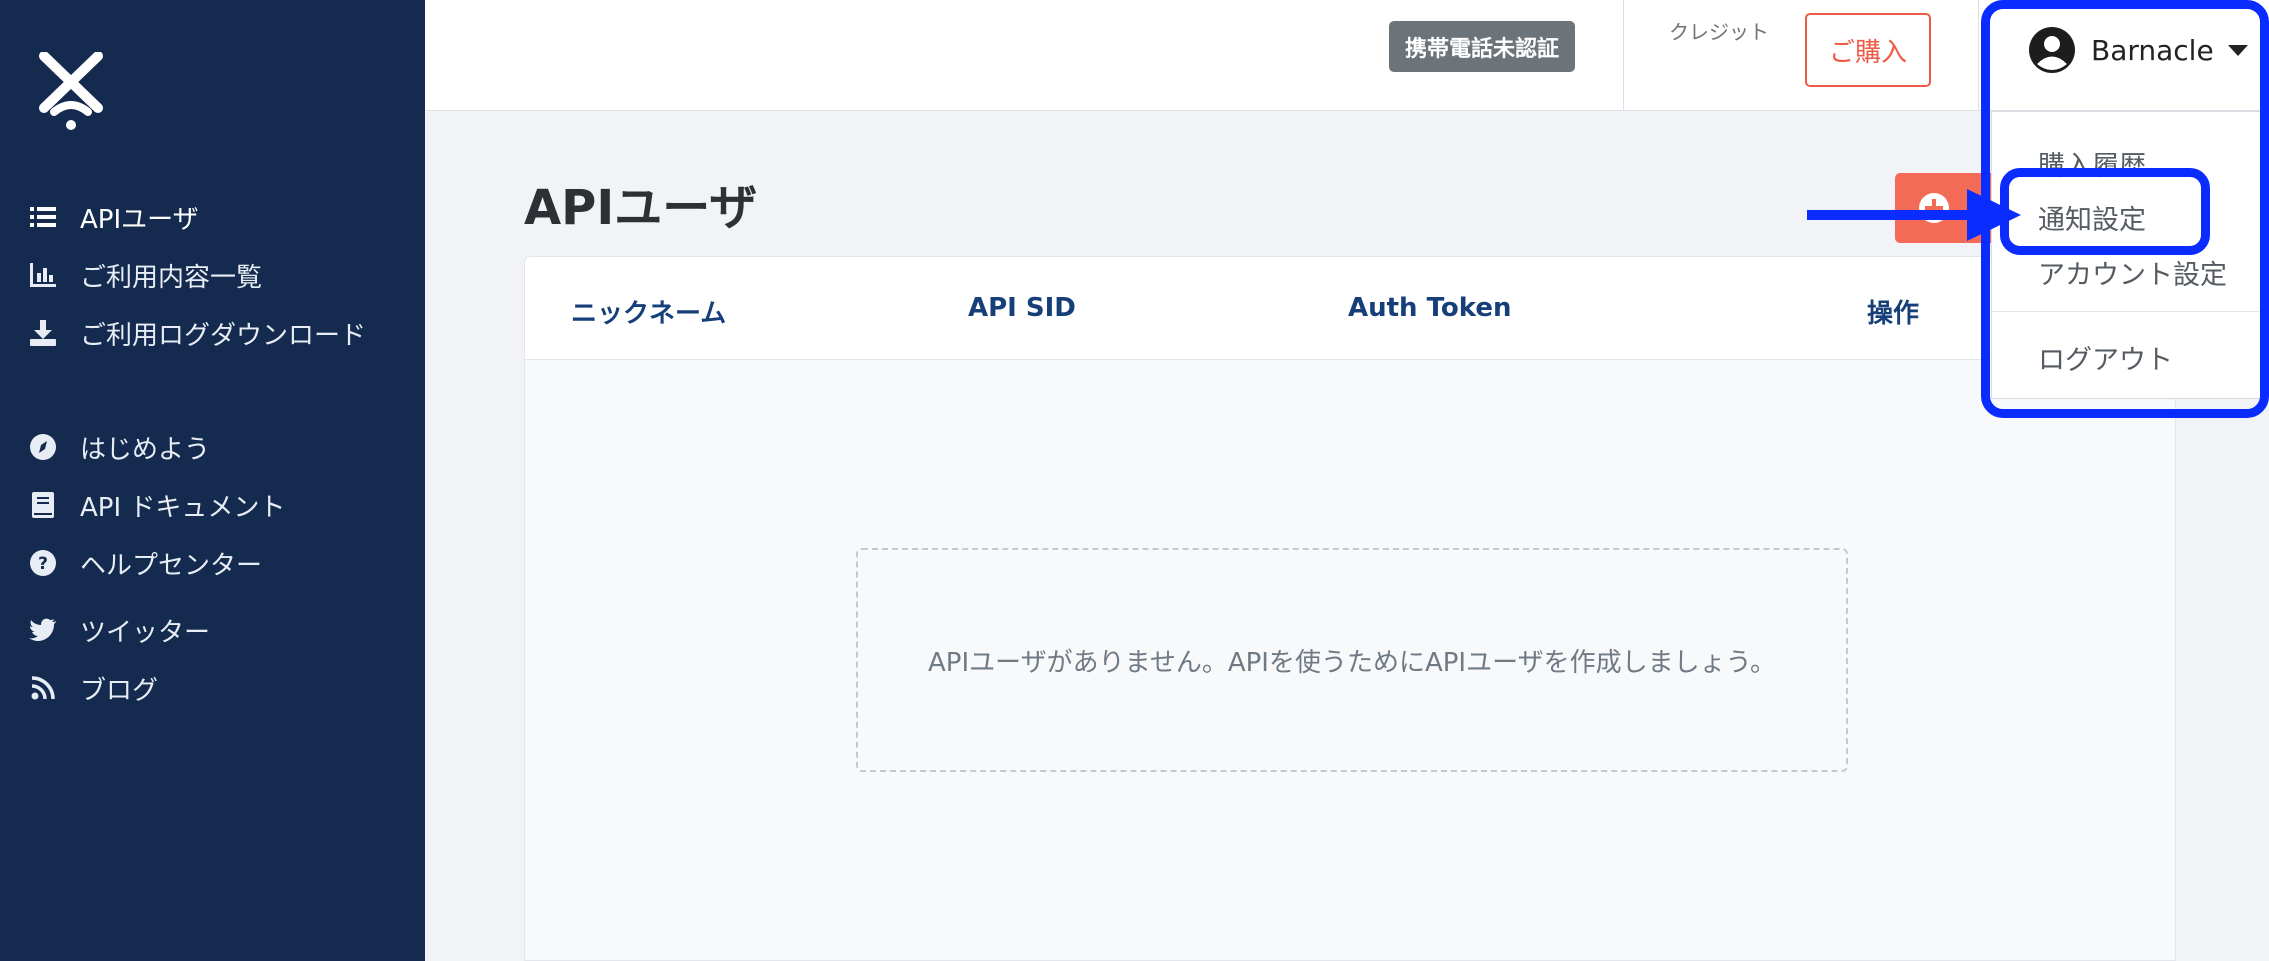 The height and width of the screenshot is (961, 2269). I want to click on sidebar-main-nav: APIユーザ ご利用内容一覧 ご利用ログダウンロード, so click(212, 275).